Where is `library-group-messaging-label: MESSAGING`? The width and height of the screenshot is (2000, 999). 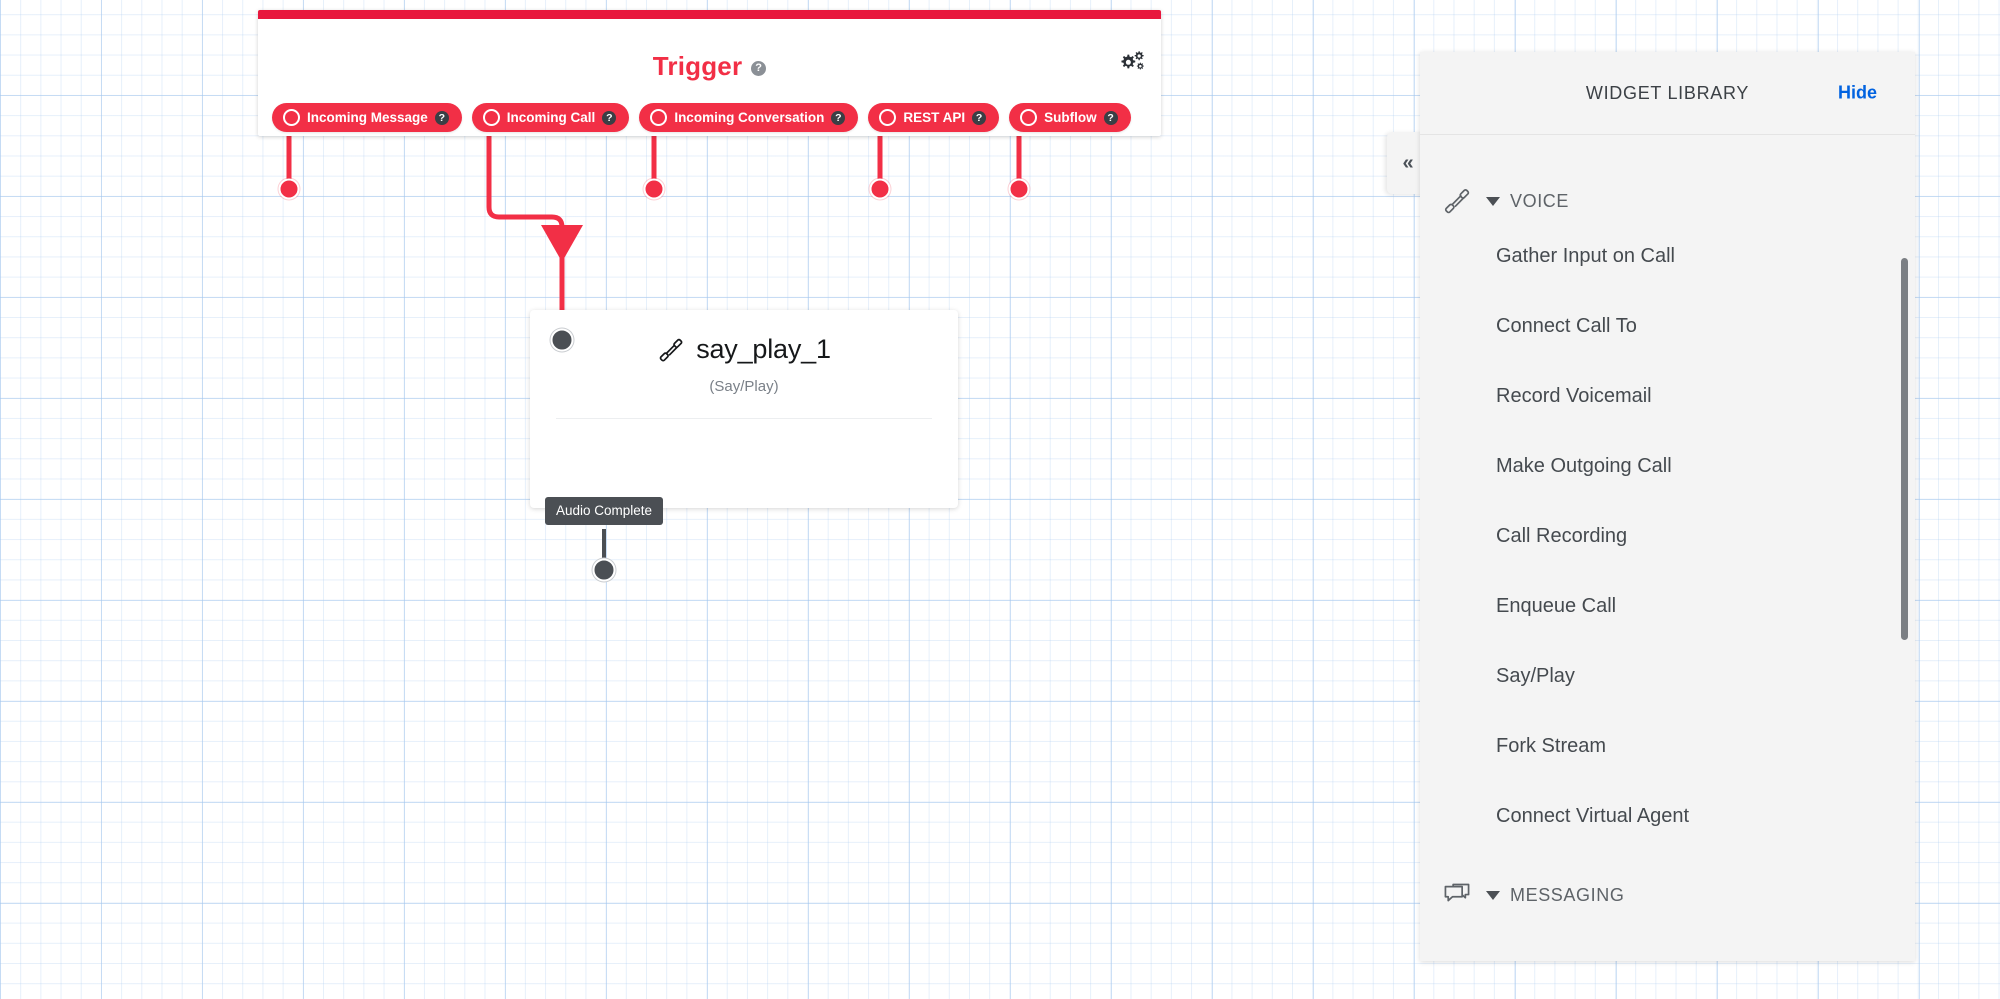
library-group-messaging-label: MESSAGING is located at coordinates (1567, 894).